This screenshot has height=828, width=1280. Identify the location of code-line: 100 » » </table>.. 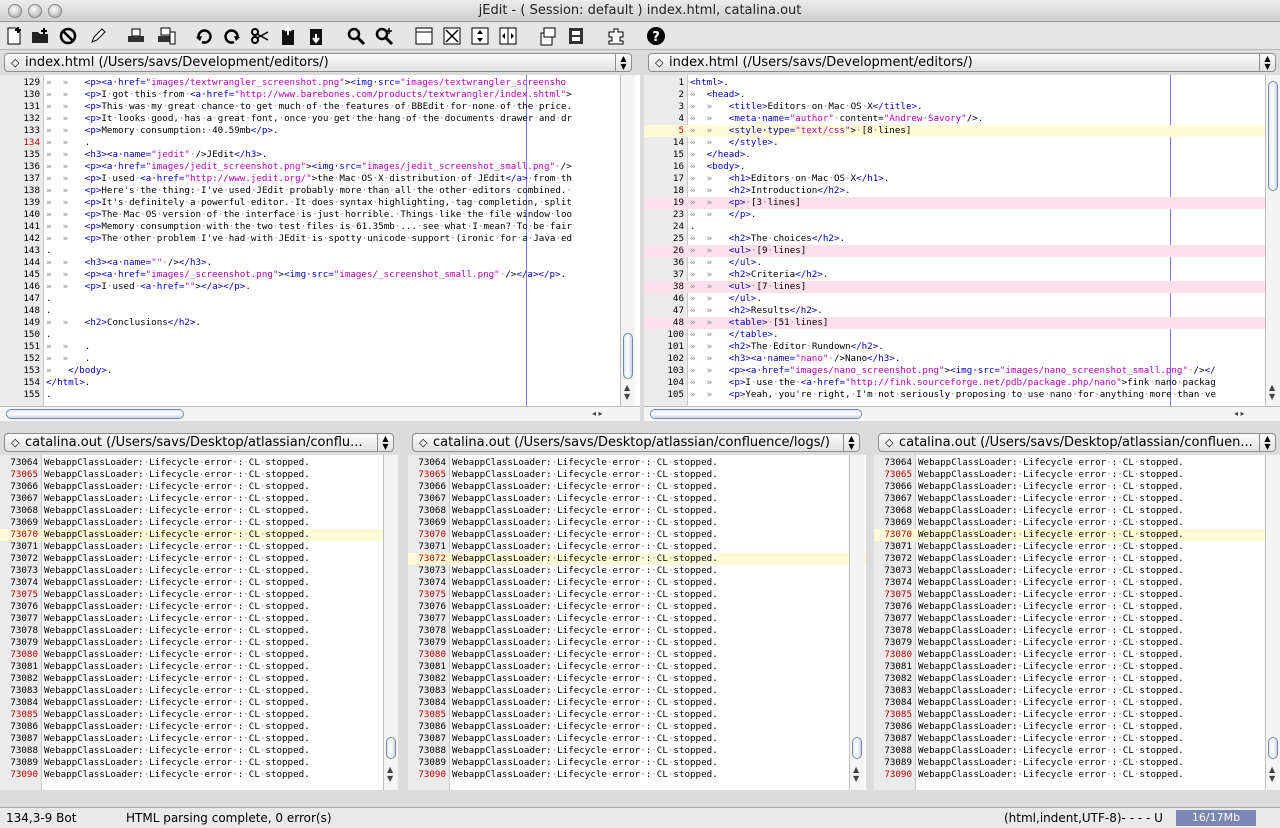
(962, 335).